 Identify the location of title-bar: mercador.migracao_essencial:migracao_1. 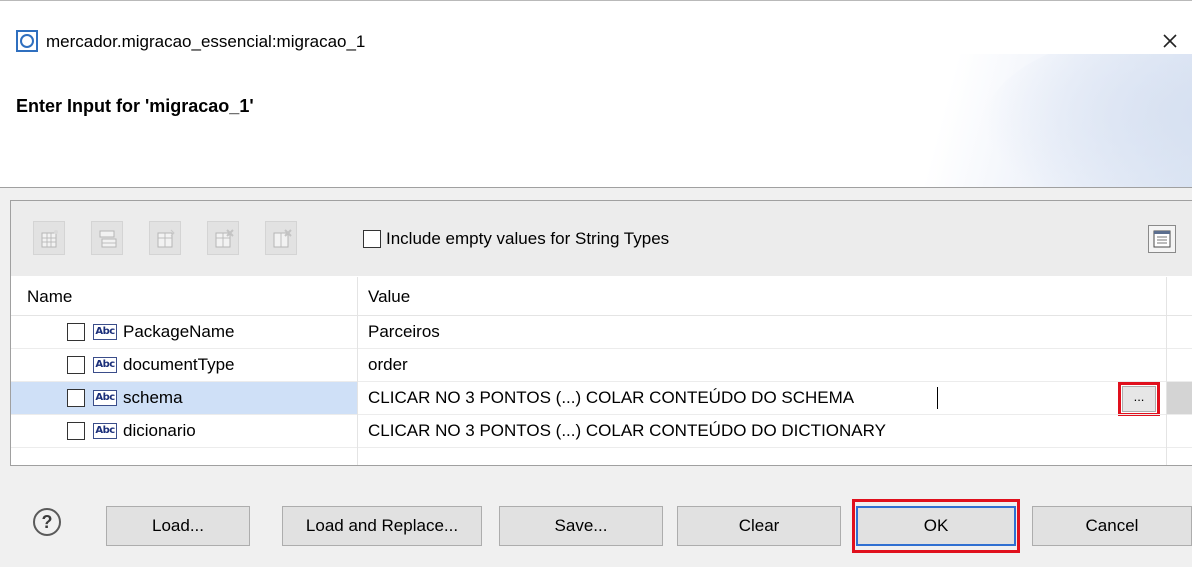
(596, 27).